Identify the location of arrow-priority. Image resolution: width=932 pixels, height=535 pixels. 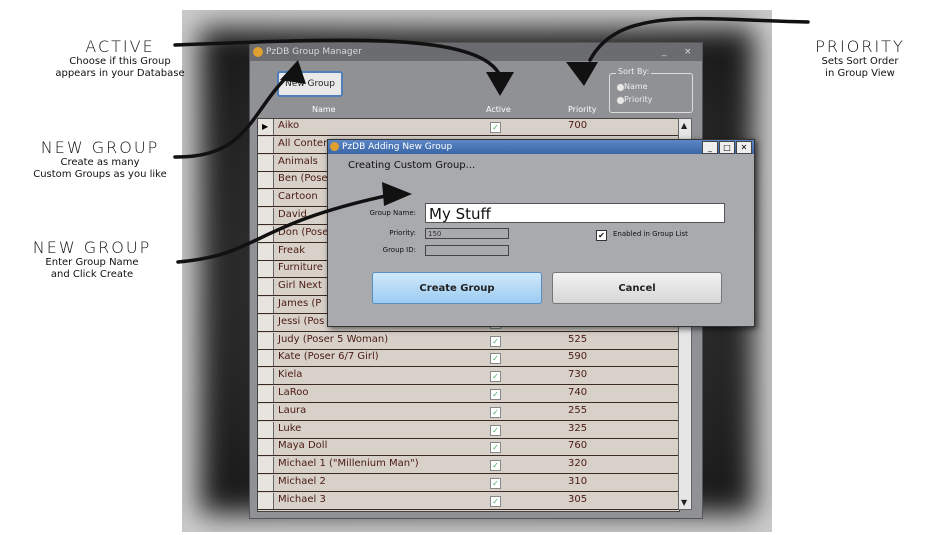
(699, 39).